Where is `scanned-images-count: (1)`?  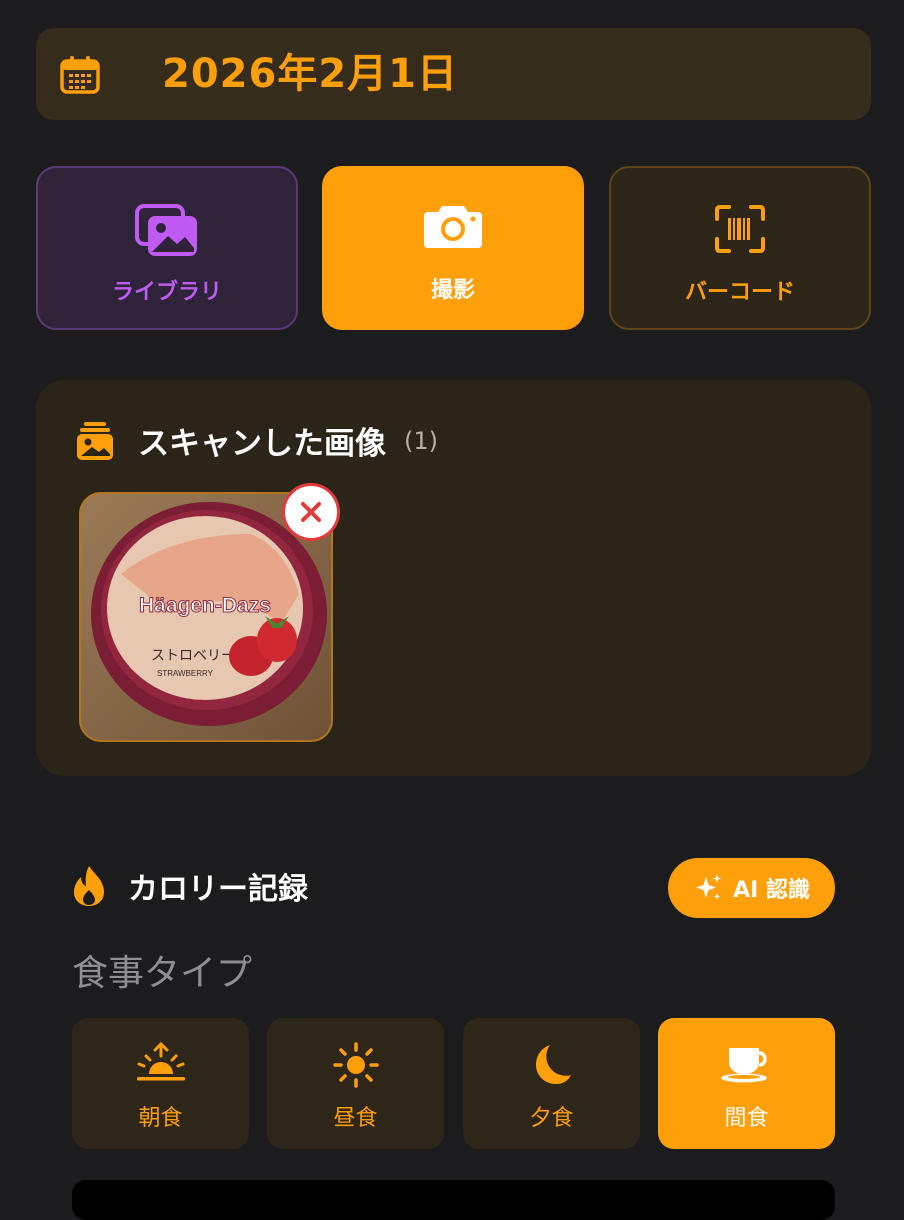
scanned-images-count: (1) is located at coordinates (421, 440).